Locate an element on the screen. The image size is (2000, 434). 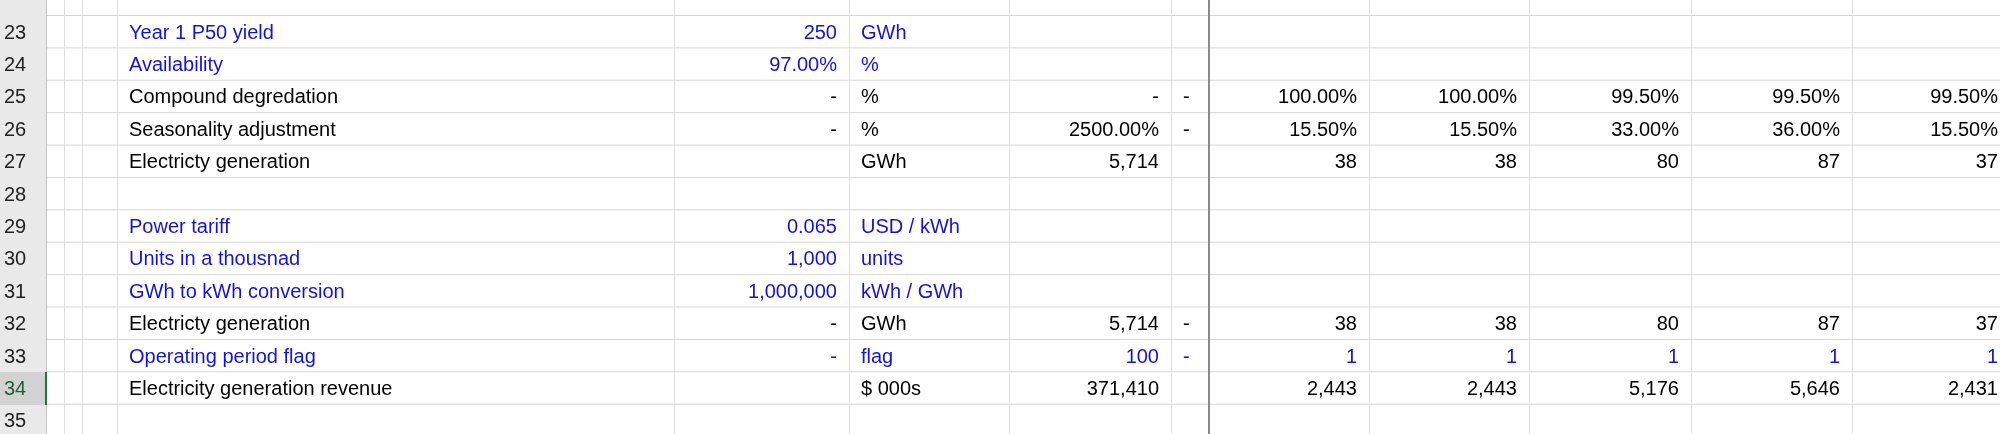
row-header: 34 is located at coordinates (23, 388).